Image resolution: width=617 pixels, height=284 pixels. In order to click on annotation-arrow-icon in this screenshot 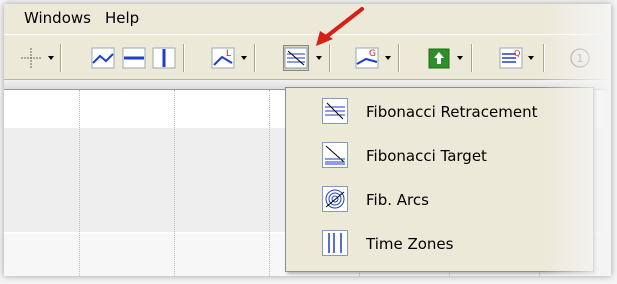, I will do `click(340, 26)`.